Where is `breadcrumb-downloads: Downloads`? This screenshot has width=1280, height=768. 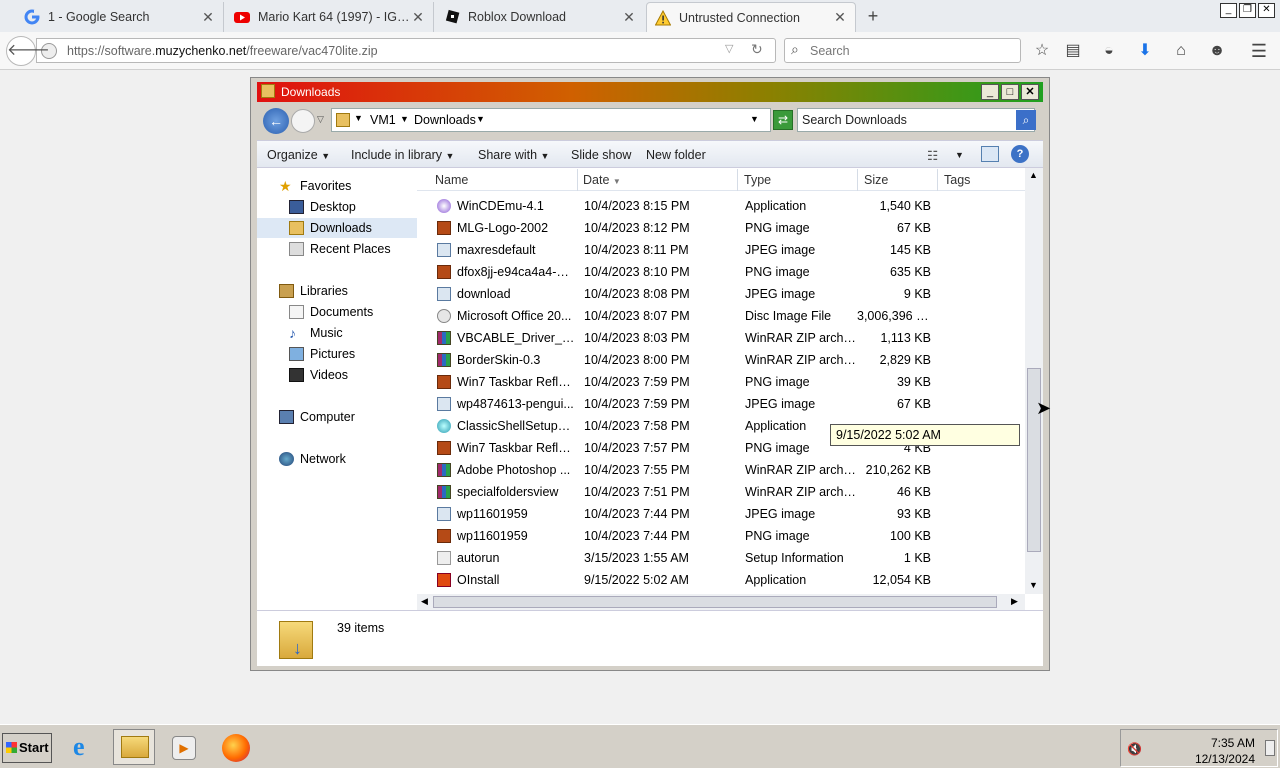
breadcrumb-downloads: Downloads is located at coordinates (445, 120).